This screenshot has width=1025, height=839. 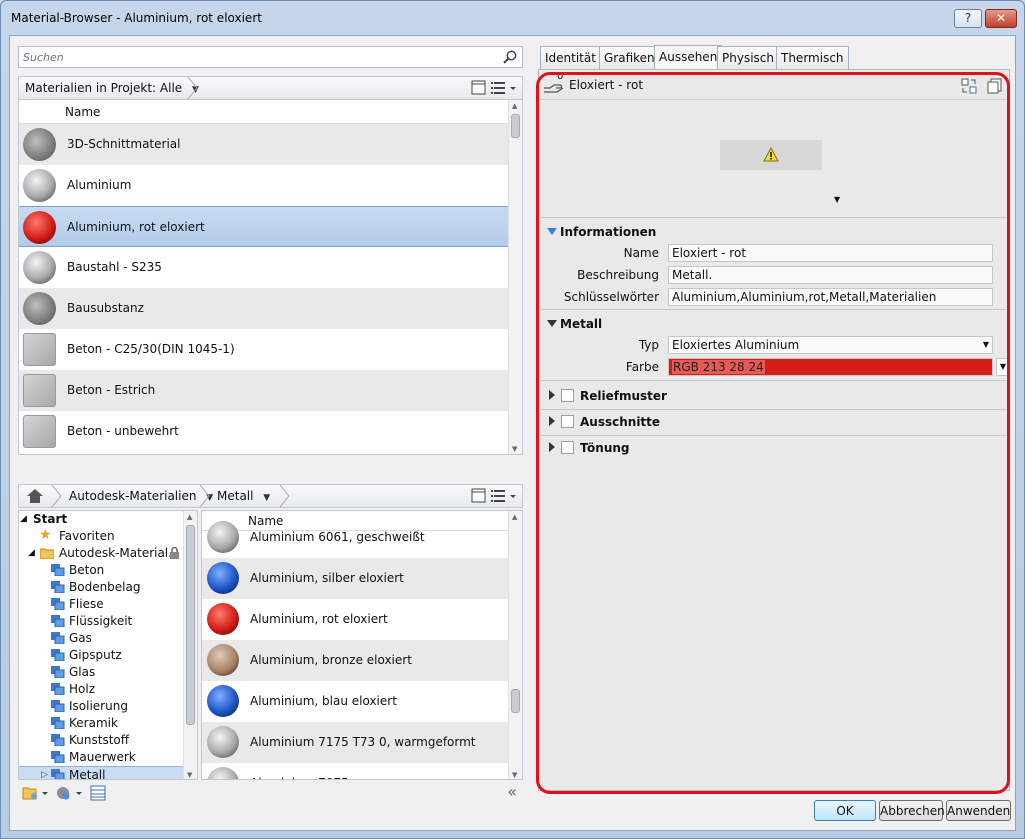 I want to click on tree-node-flüssigkeit: Flüssigkeit, so click(x=108, y=621).